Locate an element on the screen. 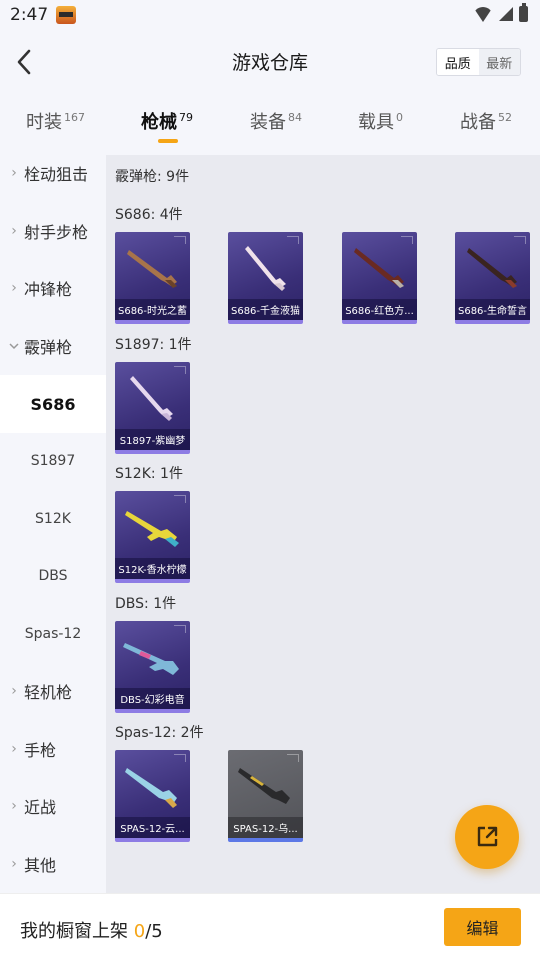 The image size is (540, 960). sort-toggle: 品质 最新 is located at coordinates (478, 62).